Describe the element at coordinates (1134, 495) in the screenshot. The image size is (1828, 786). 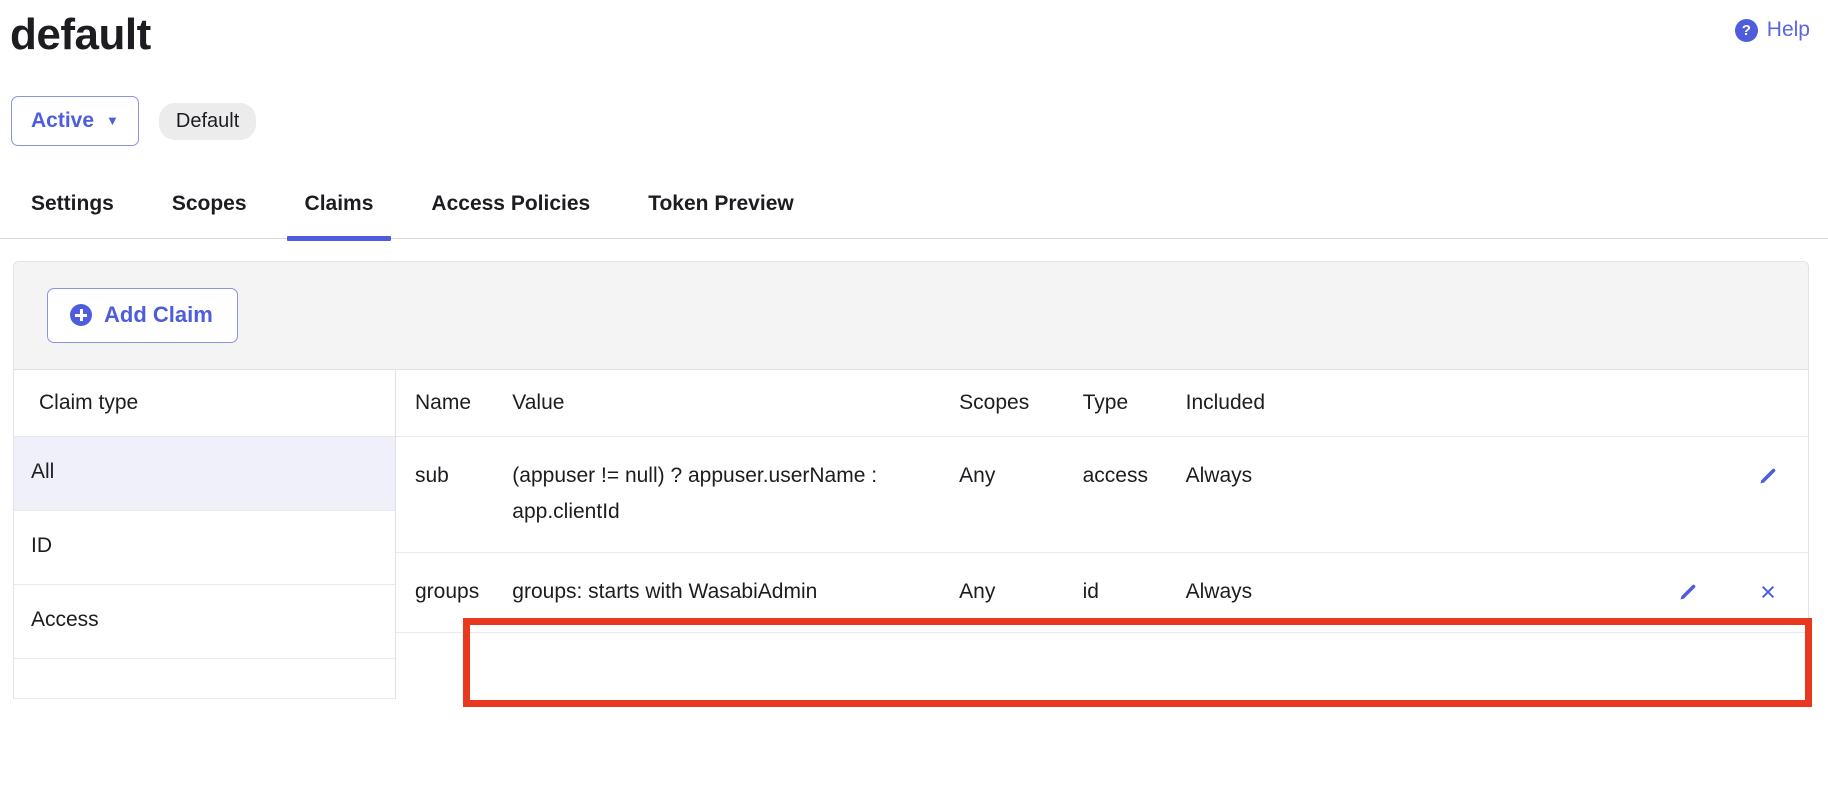
I see `cell-type: access` at that location.